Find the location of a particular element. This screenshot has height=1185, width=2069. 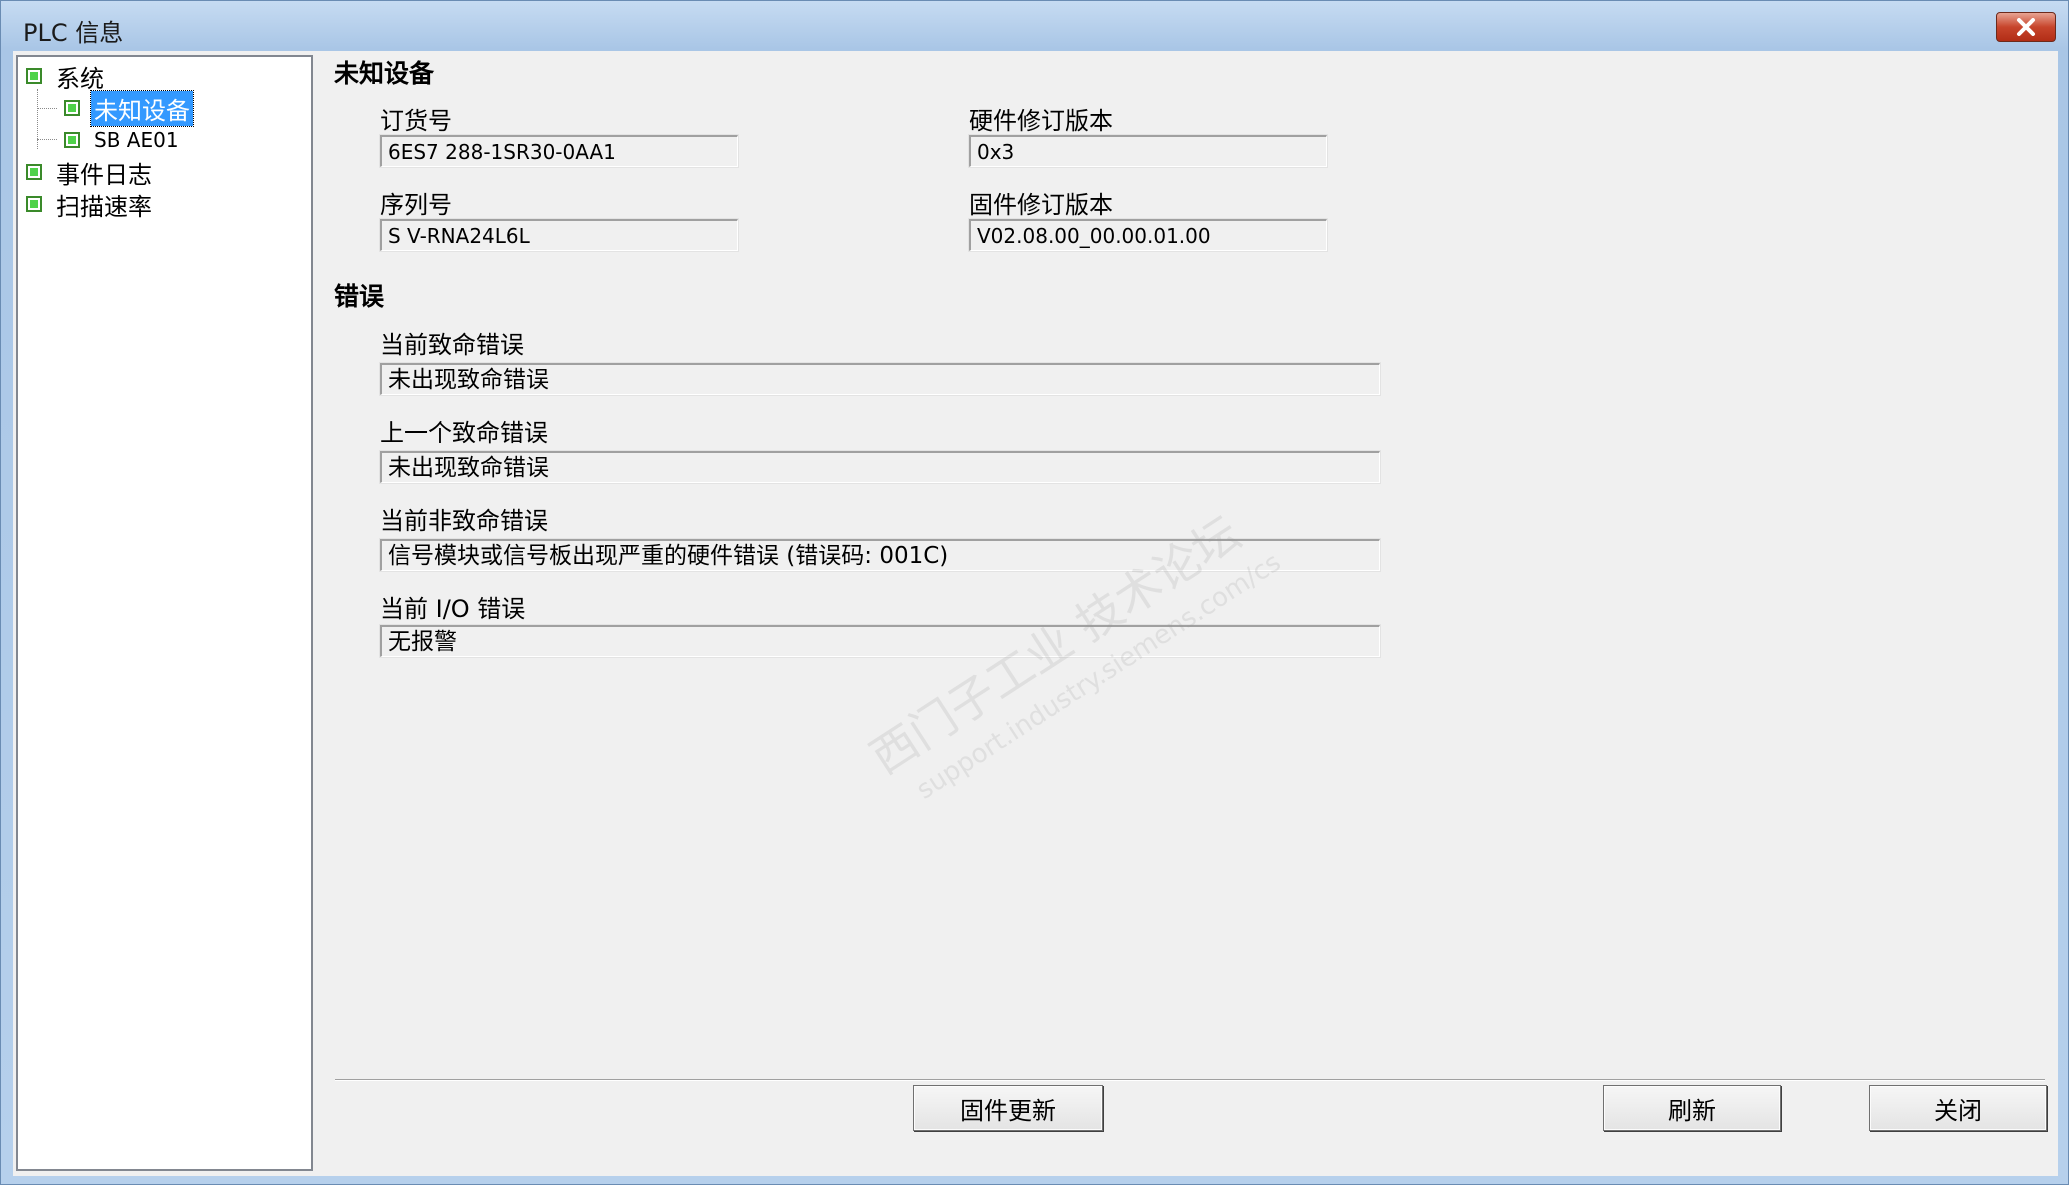

tree-item-label: 未知设备 is located at coordinates (142, 108).